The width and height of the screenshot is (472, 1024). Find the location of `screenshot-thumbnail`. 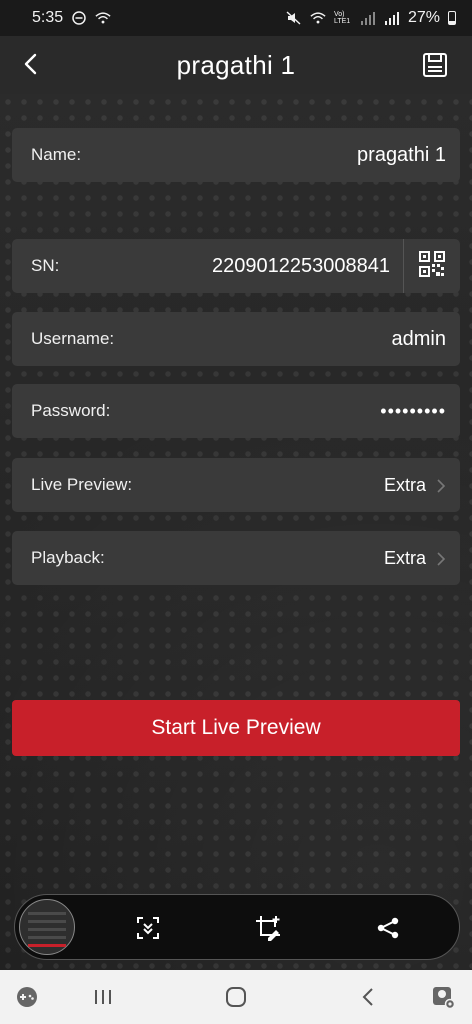

screenshot-thumbnail is located at coordinates (47, 927).